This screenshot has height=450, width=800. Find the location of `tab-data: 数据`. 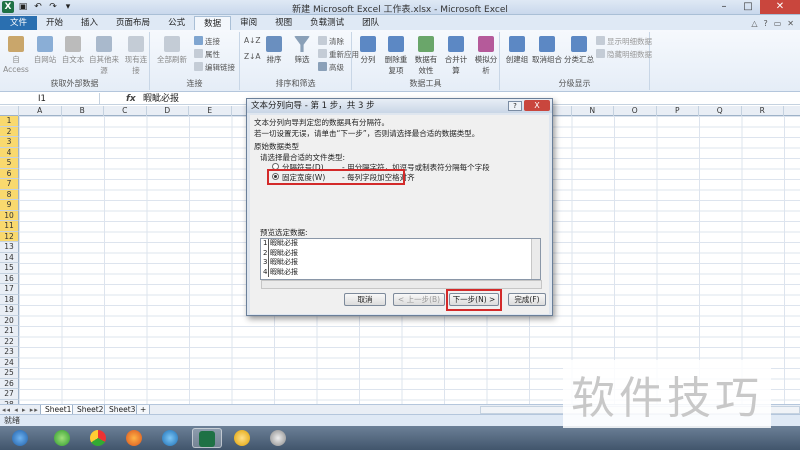

tab-data: 数据 is located at coordinates (213, 23).